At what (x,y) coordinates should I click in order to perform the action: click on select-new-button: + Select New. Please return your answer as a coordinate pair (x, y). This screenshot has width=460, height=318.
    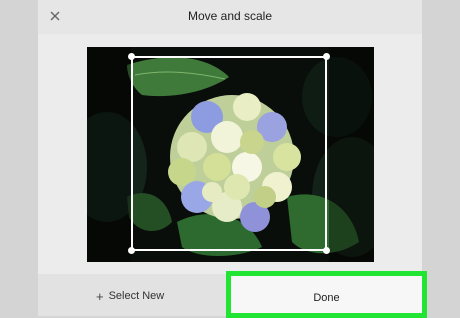
    Looking at the image, I should click on (130, 296).